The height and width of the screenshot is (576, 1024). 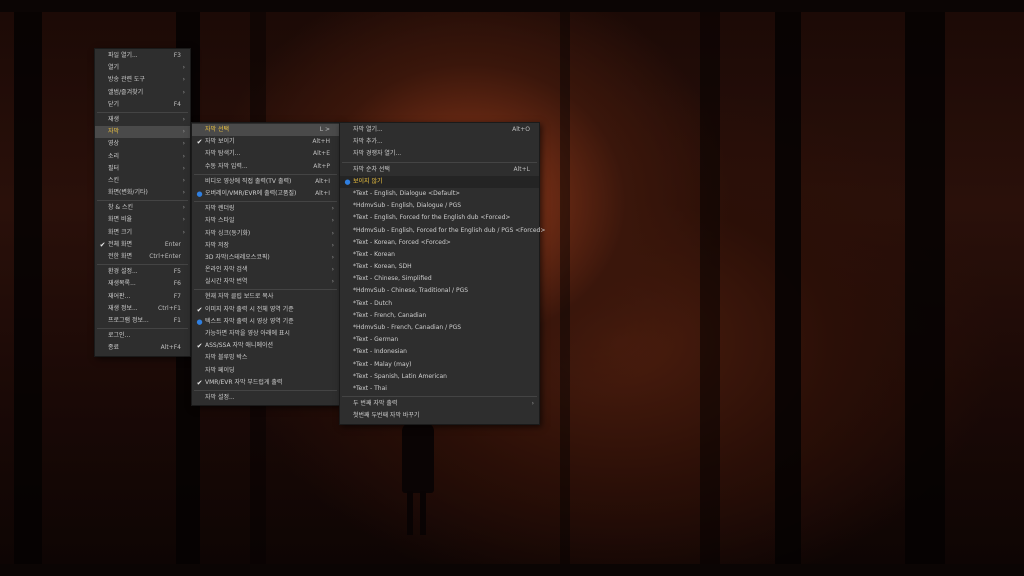 I want to click on subtitle-track-item: *Text - Chinese, Simplified, so click(x=439, y=279).